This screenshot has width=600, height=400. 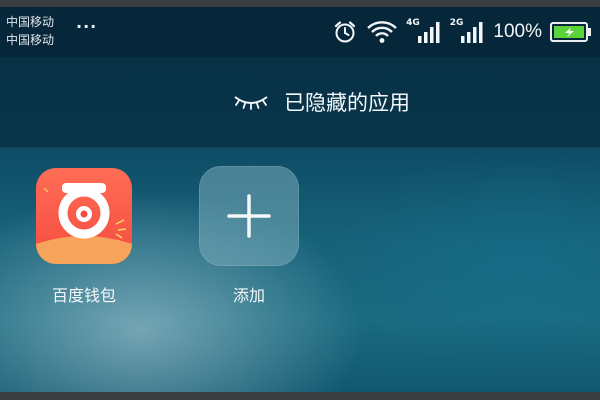 I want to click on network-type-1: 4G, so click(x=413, y=23).